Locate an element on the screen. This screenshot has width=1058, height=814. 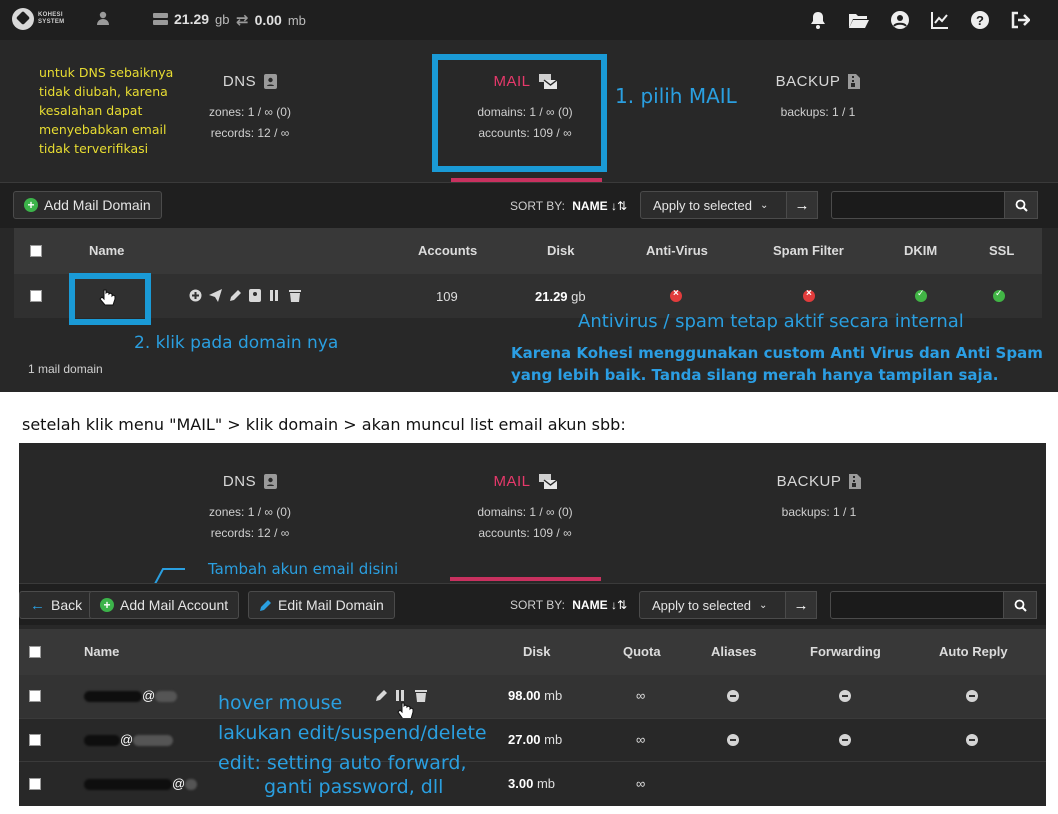
disk-value: 3.00 is located at coordinates (521, 783).